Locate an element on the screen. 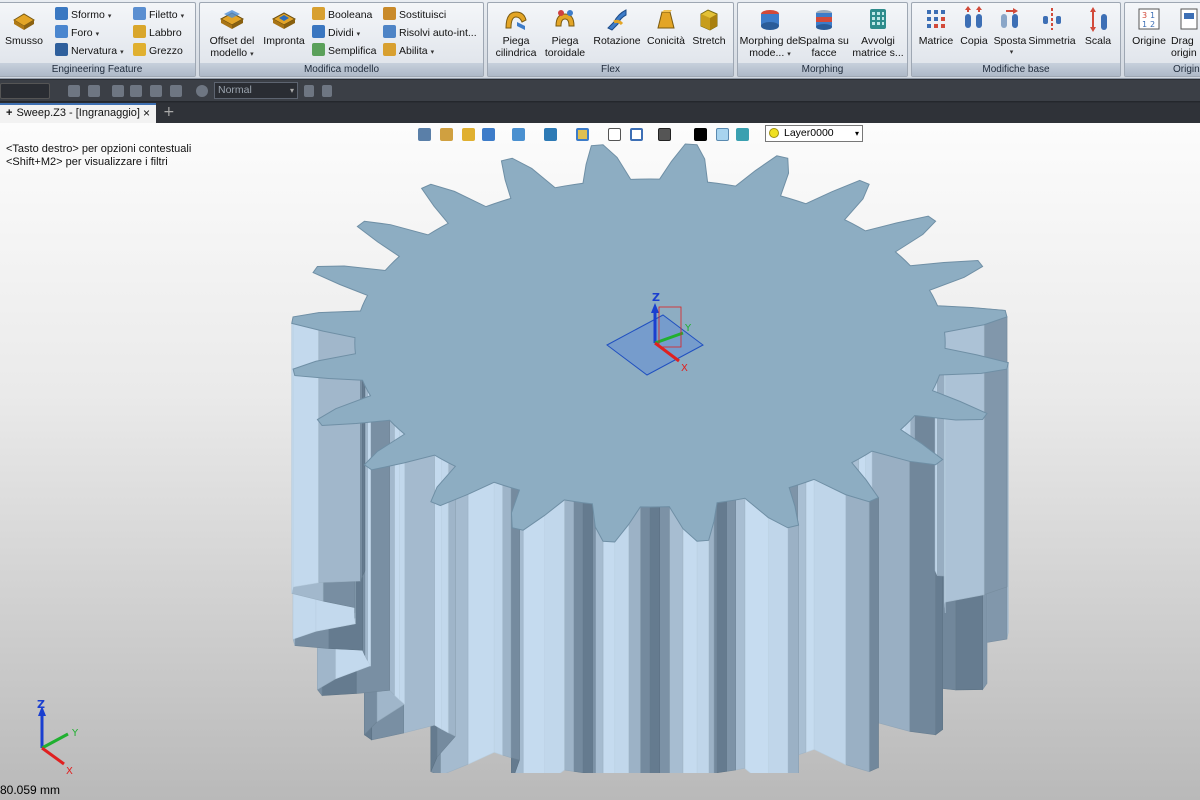  imprint-label: Impronta is located at coordinates (284, 41).